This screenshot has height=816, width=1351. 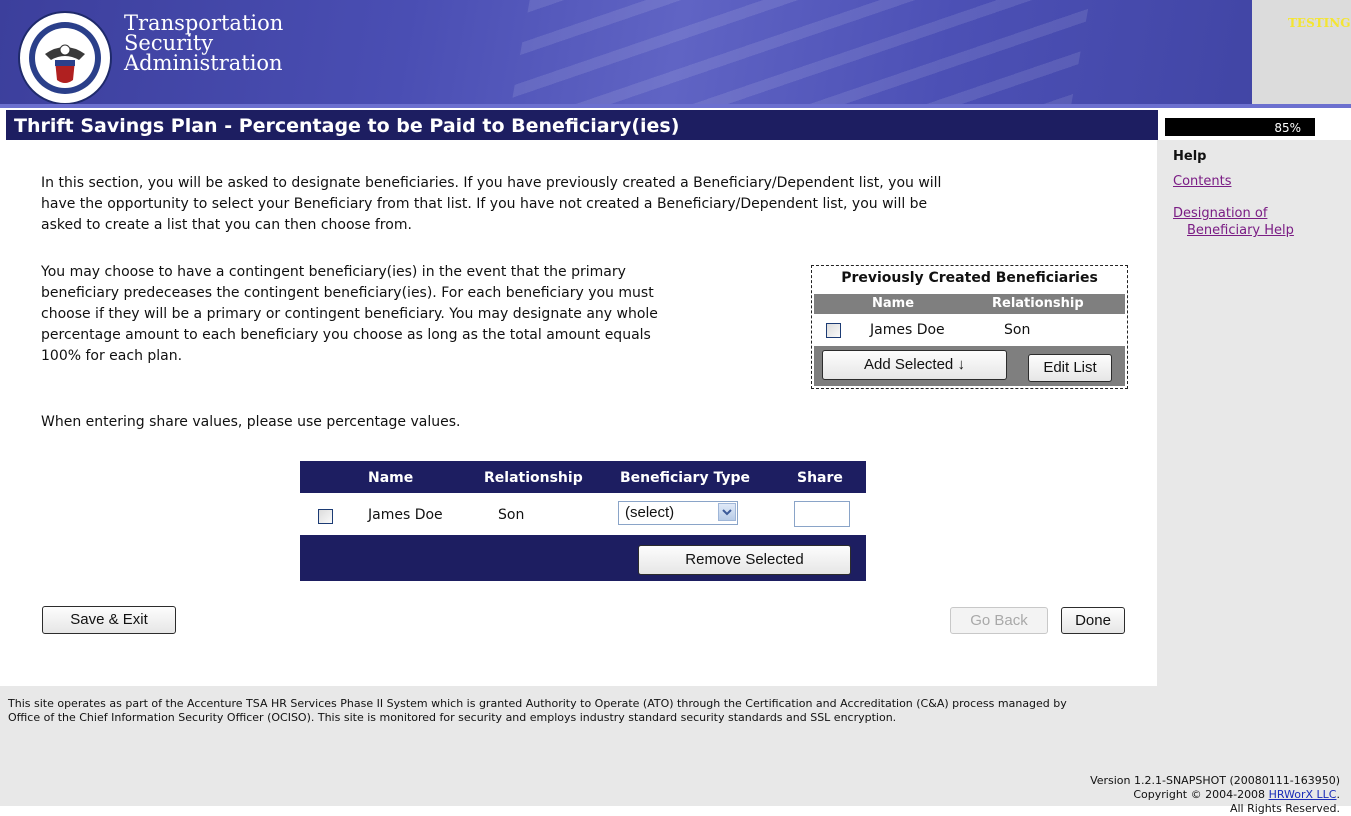 What do you see at coordinates (325, 516) in the screenshot?
I see `beneficiary-row-checkbox` at bounding box center [325, 516].